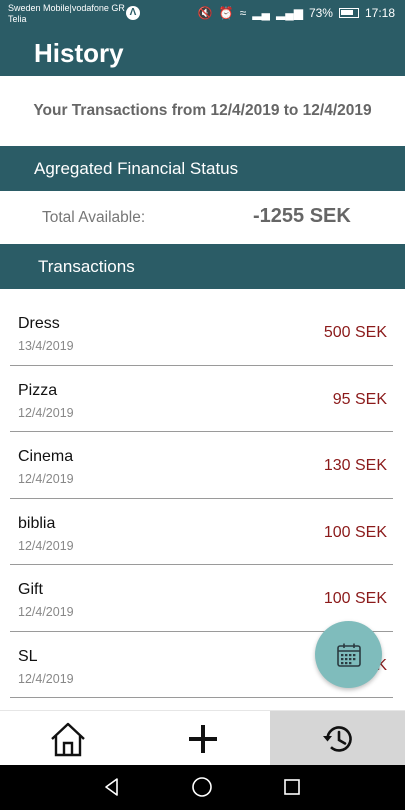  What do you see at coordinates (226, 13) in the screenshot?
I see `alarm-icon: ⏰` at bounding box center [226, 13].